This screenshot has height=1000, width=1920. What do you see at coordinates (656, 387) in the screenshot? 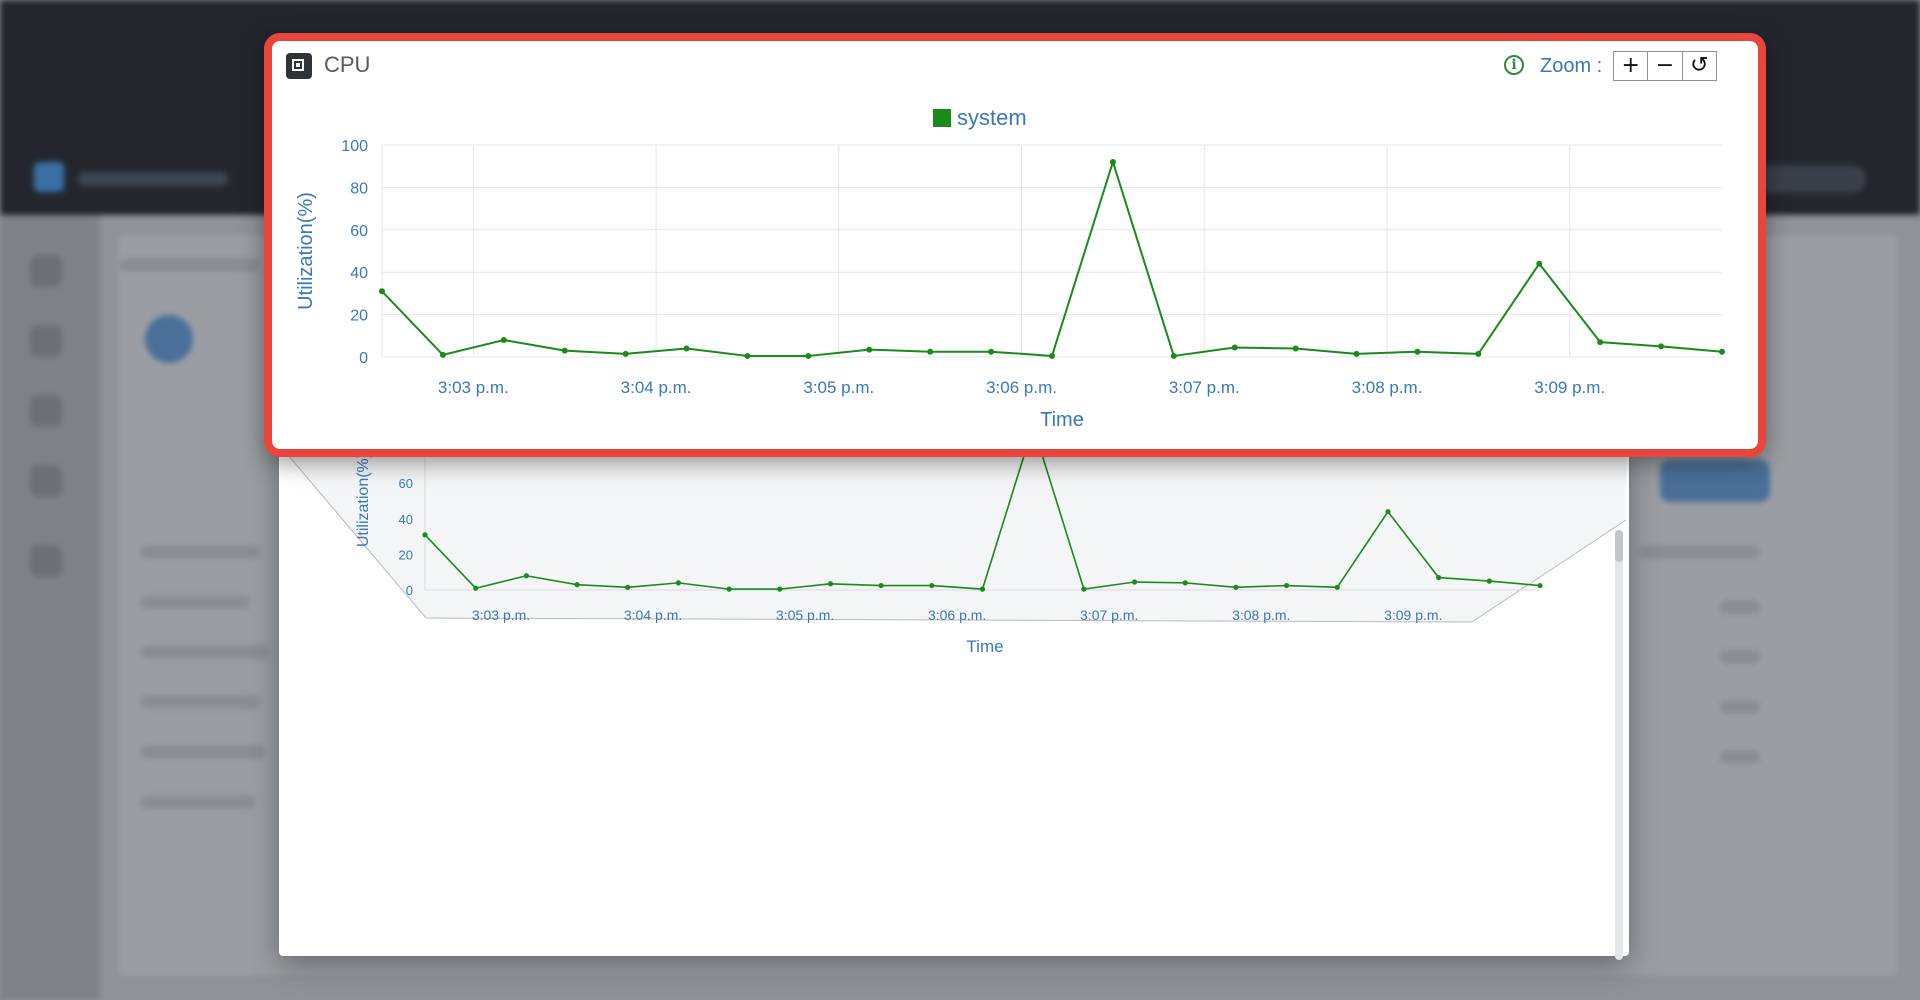
I see `x-tick-label: 3:04 p.m.` at bounding box center [656, 387].